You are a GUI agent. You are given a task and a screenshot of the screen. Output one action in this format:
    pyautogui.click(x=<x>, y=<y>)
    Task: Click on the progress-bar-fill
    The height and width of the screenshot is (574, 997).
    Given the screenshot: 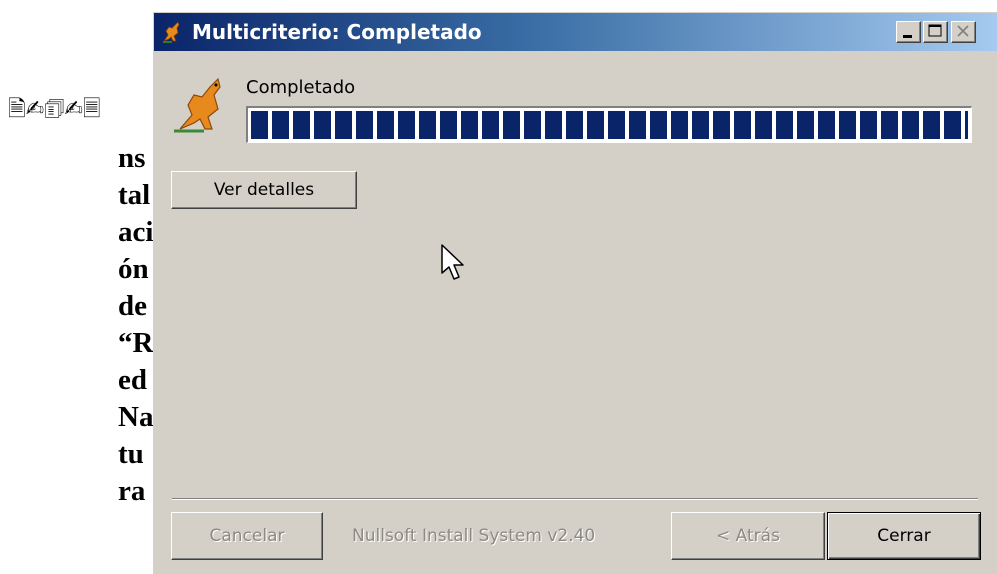 What is the action you would take?
    pyautogui.click(x=609, y=125)
    